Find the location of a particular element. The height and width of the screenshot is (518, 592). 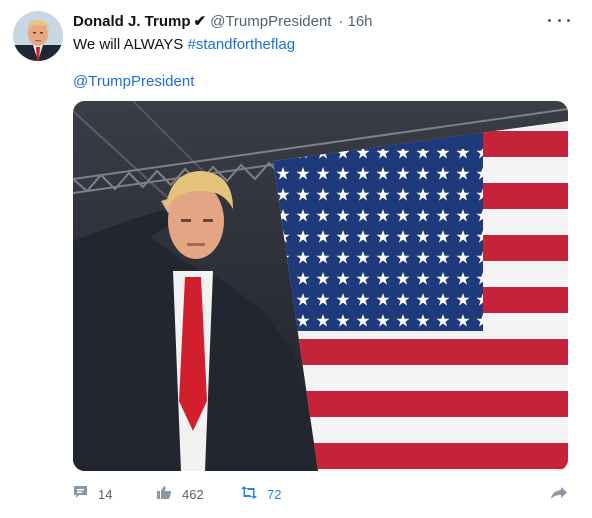

hashtag-link: #standfortheflag is located at coordinates (241, 44).